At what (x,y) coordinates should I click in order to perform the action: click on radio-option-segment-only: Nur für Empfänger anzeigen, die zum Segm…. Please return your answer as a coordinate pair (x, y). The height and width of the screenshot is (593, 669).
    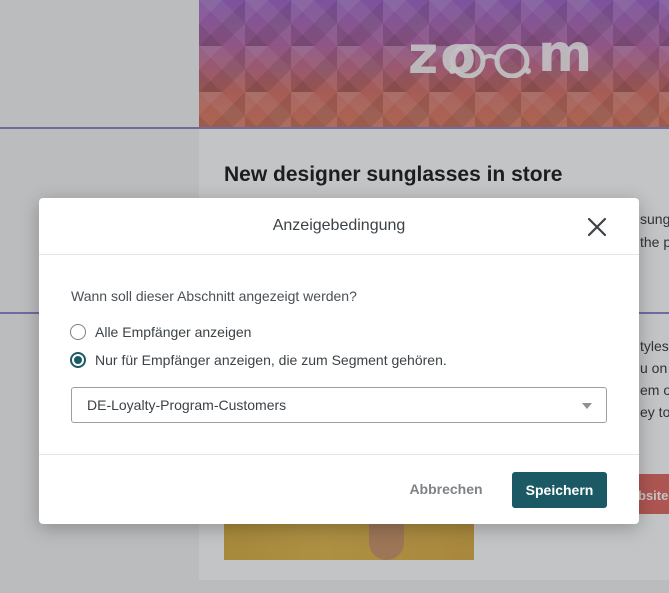
    Looking at the image, I should click on (258, 360).